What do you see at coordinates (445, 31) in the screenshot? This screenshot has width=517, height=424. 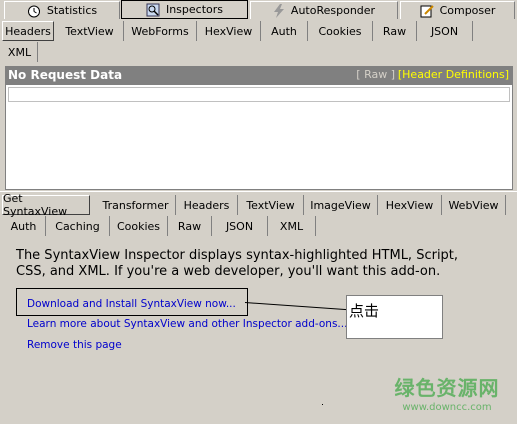 I see `tab-request-json: JSON` at bounding box center [445, 31].